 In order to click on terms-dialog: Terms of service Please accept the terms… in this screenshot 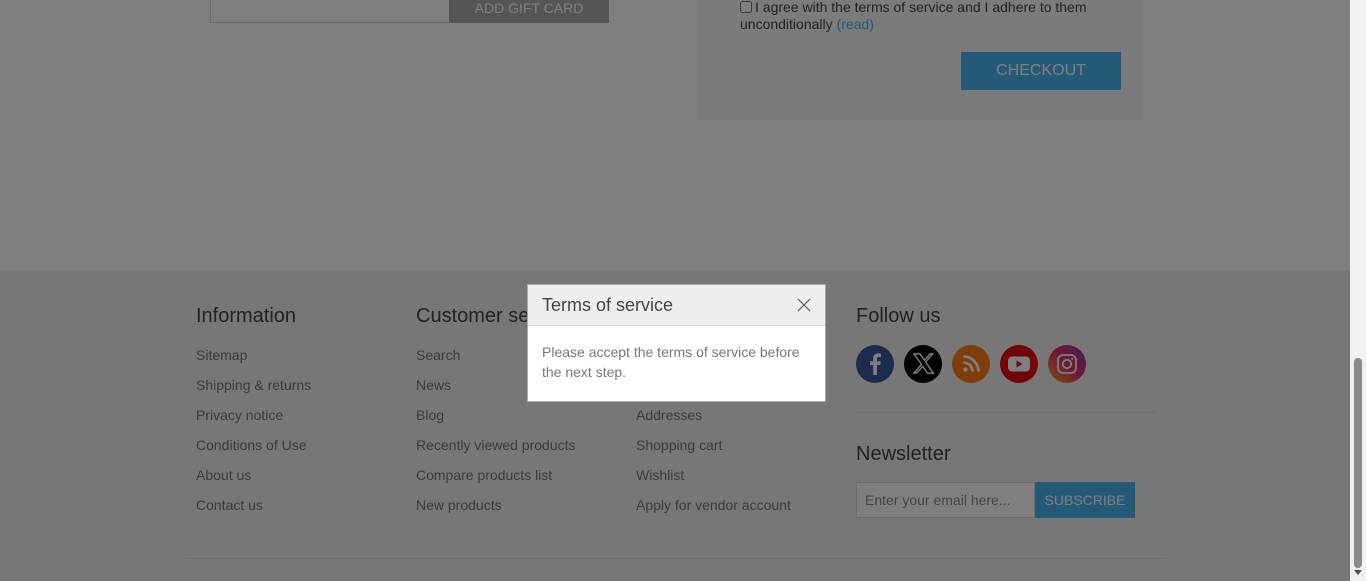, I will do `click(676, 343)`.